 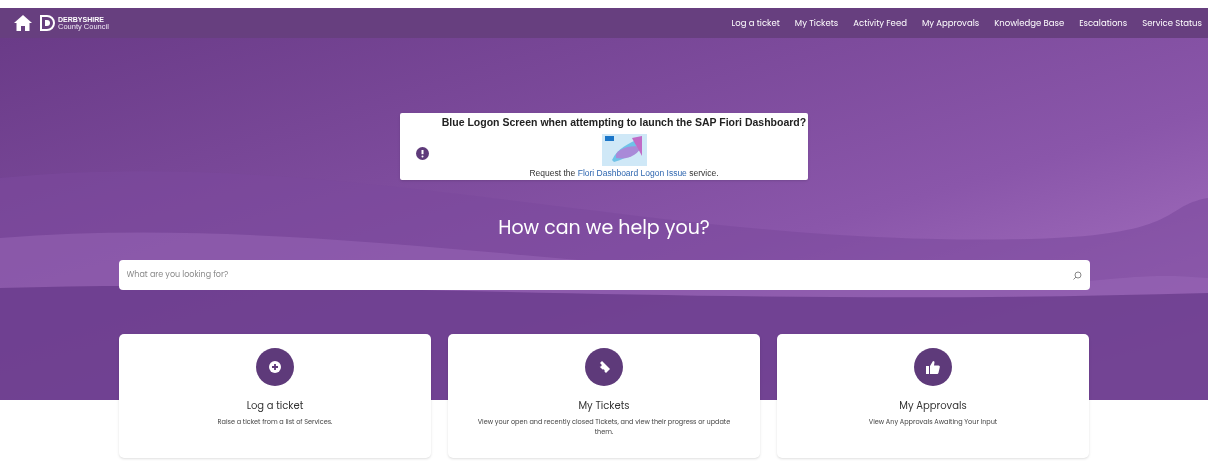 I want to click on nav-link: Escalations, so click(x=1103, y=23).